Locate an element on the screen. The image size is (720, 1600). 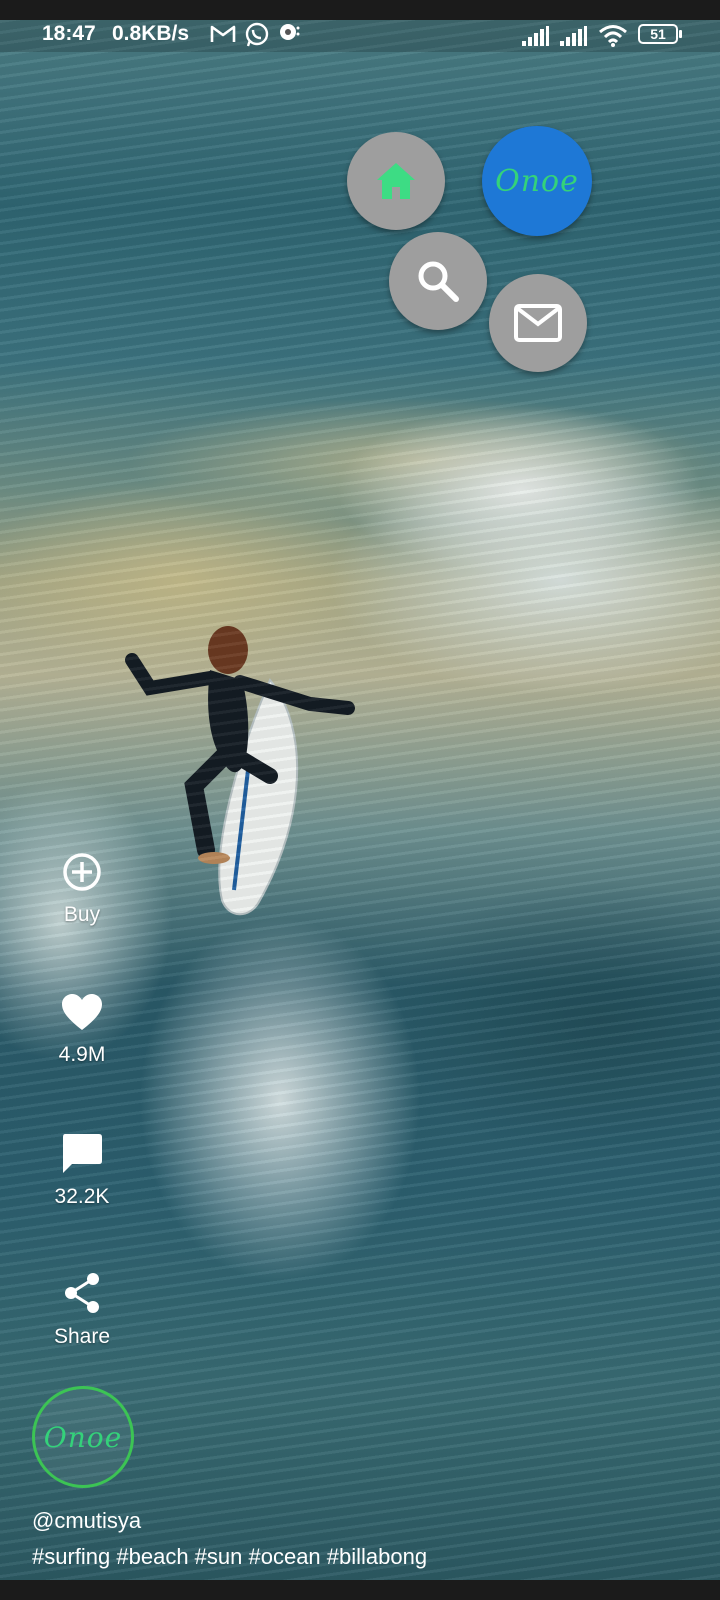
like-action: 4.9M is located at coordinates (82, 1029).